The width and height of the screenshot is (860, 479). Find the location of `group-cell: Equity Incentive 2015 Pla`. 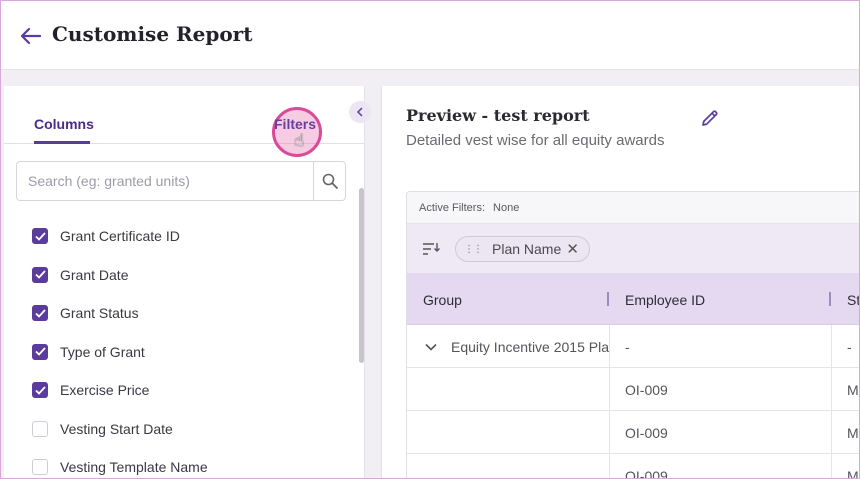

group-cell: Equity Incentive 2015 Pla is located at coordinates (530, 346).